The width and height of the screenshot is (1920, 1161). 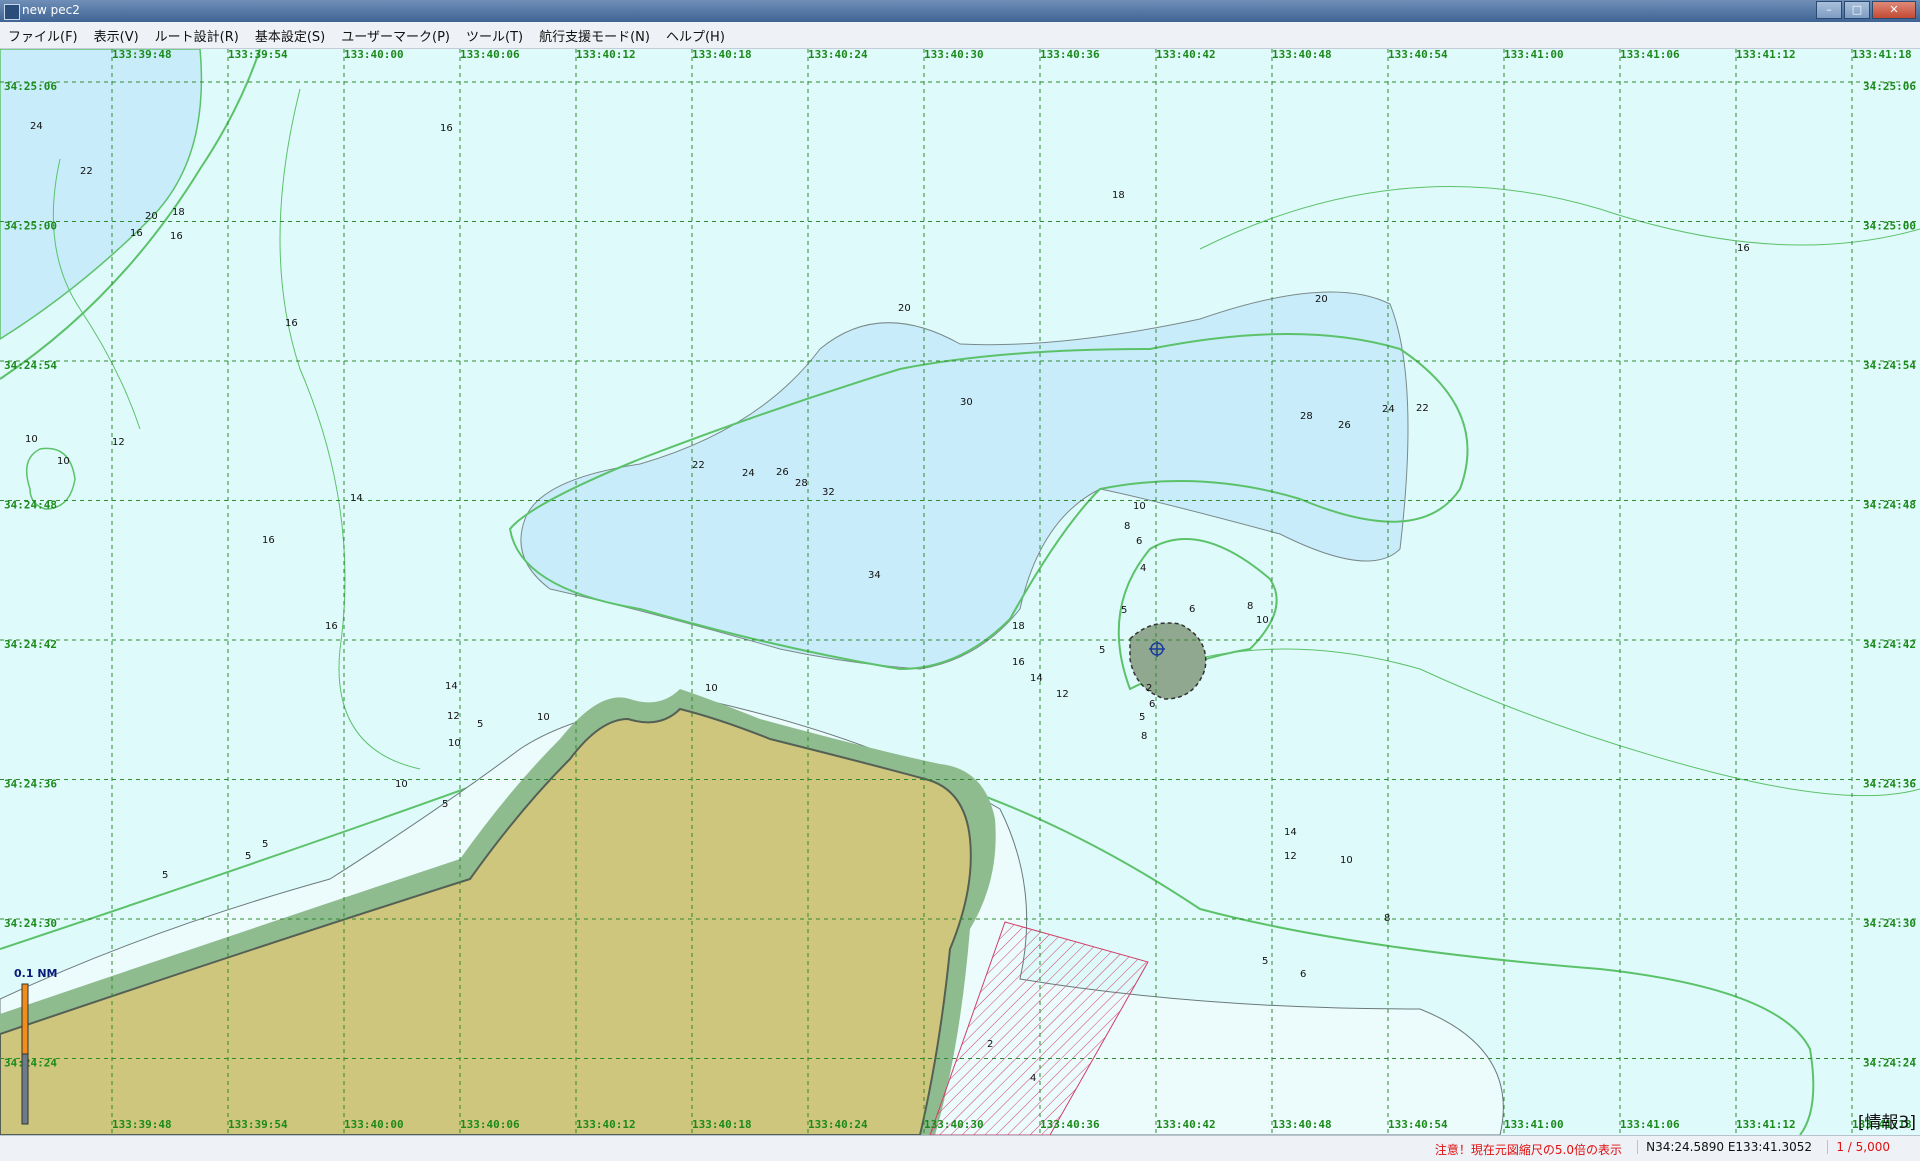 I want to click on menu-file: ファイル(F), so click(x=43, y=35).